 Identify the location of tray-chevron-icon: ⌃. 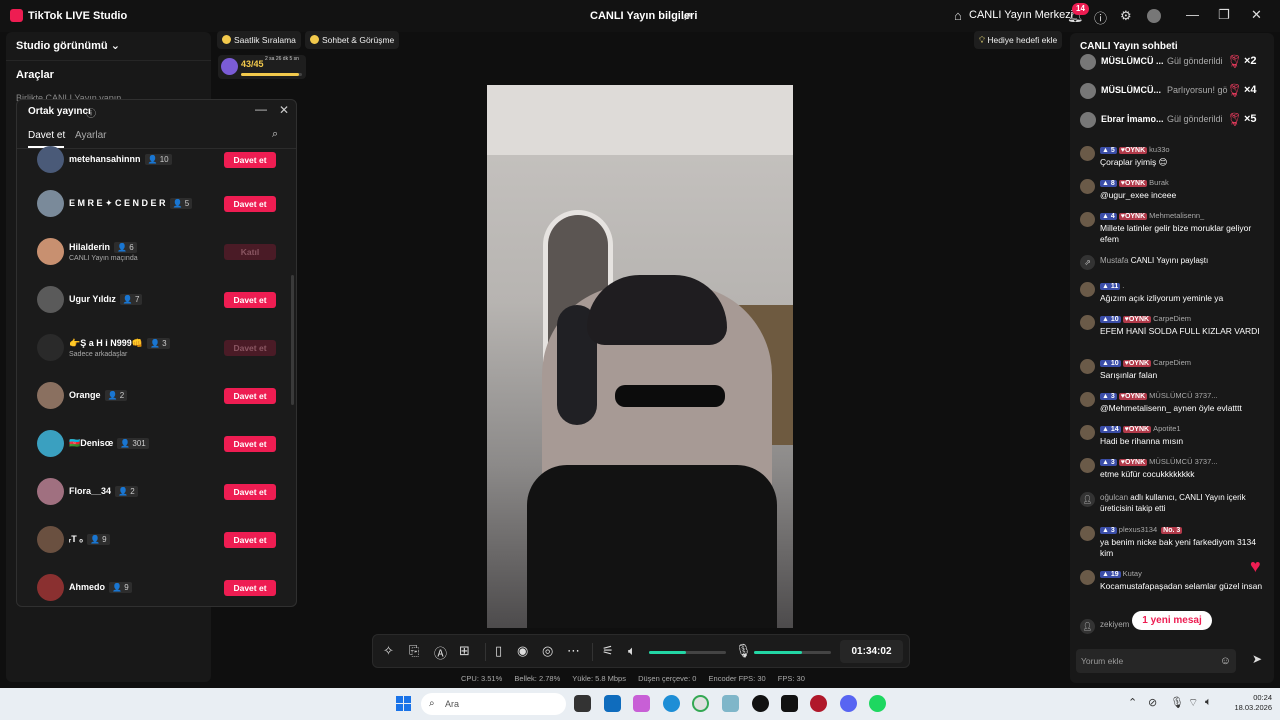
(1132, 702).